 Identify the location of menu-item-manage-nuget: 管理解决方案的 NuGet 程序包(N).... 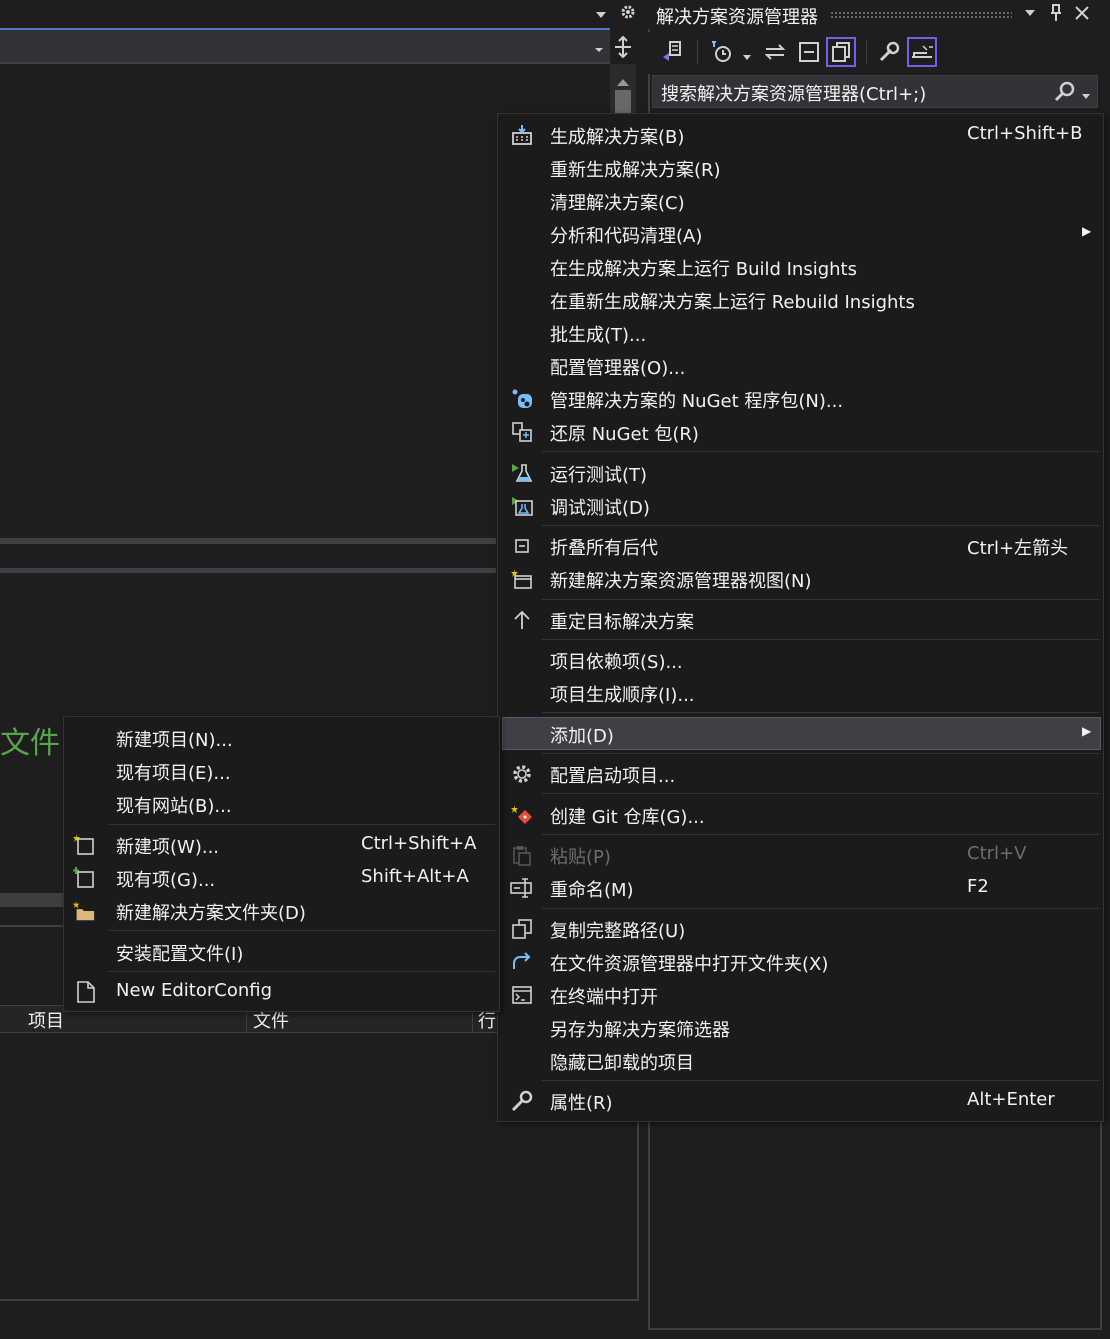
(800, 398).